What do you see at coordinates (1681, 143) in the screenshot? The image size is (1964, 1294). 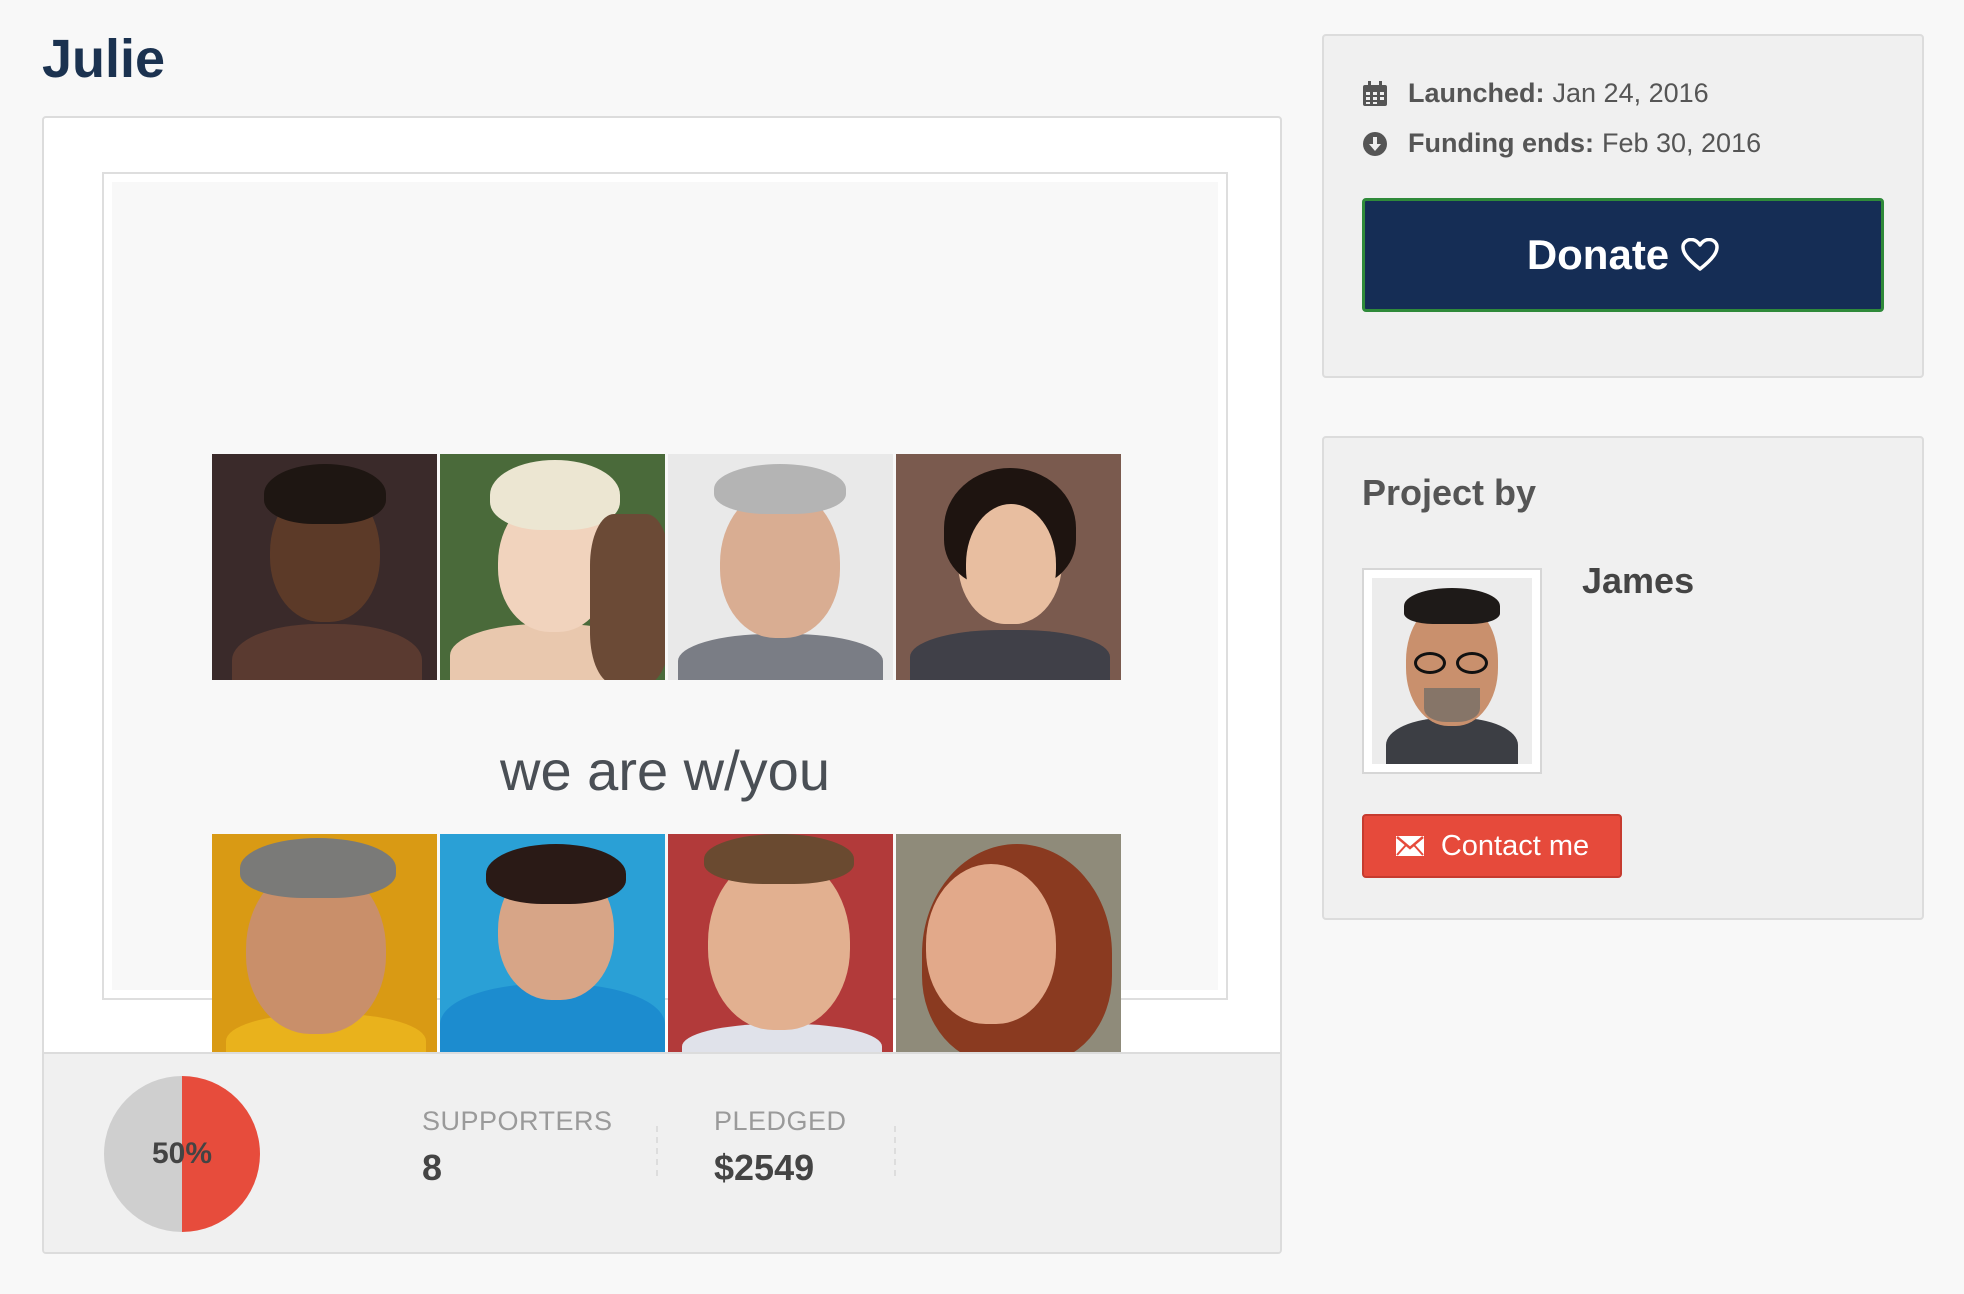 I see `funding-ends-date: Feb 30, 2016` at bounding box center [1681, 143].